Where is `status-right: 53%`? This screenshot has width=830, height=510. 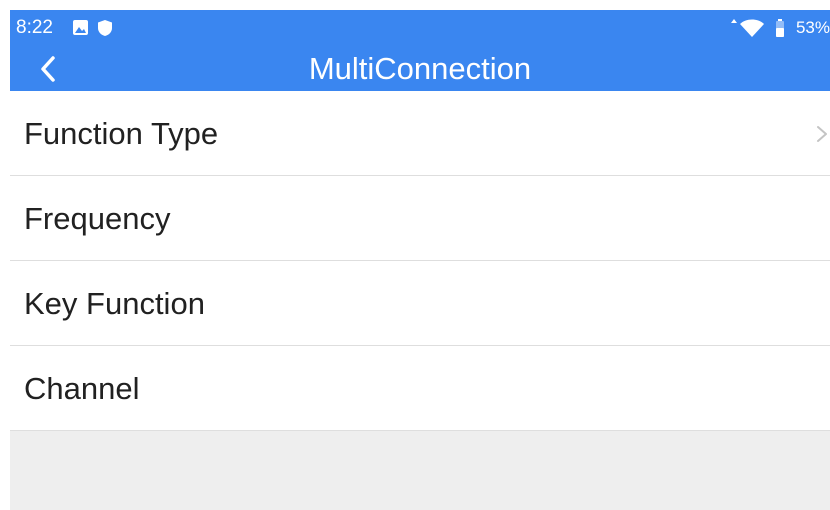 status-right: 53% is located at coordinates (780, 28).